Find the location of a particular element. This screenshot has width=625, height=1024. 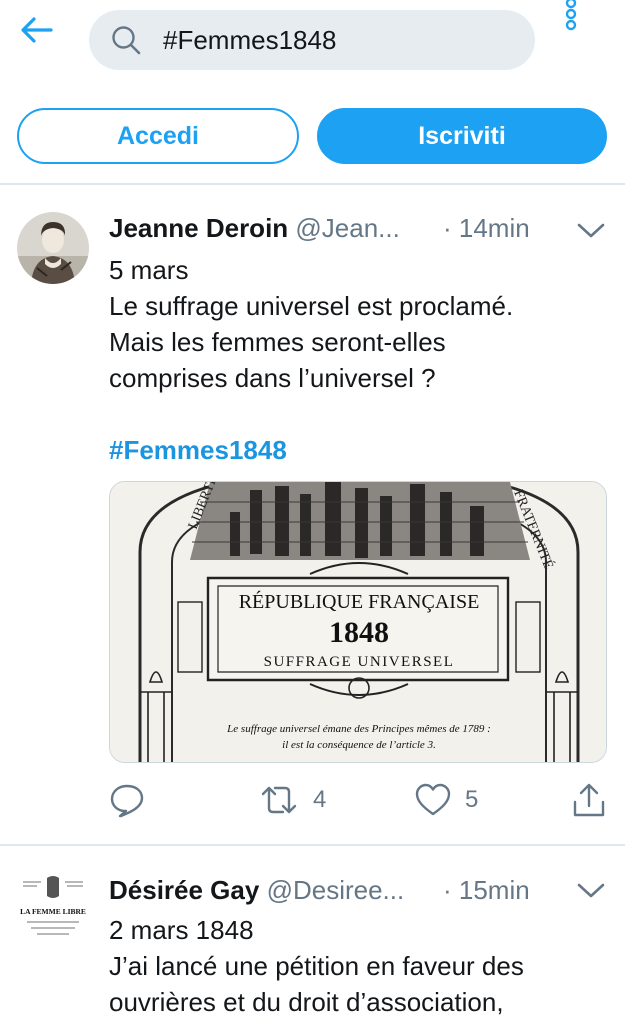

search-input: #Femmes1848 is located at coordinates (312, 40).